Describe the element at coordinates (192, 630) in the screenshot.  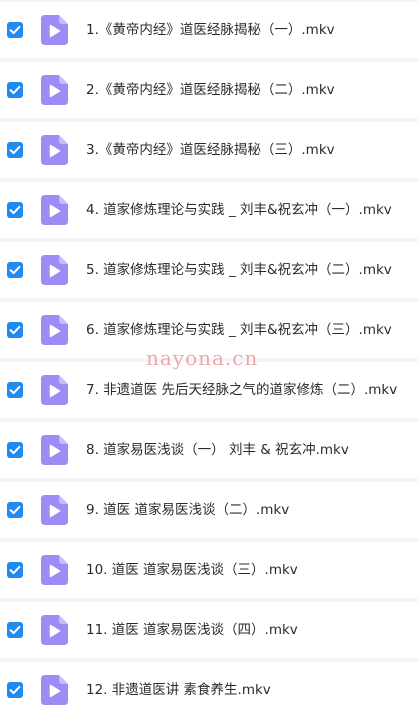
I see `file-name: 11. 道医 道家易医浅谈（四）.mkv` at that location.